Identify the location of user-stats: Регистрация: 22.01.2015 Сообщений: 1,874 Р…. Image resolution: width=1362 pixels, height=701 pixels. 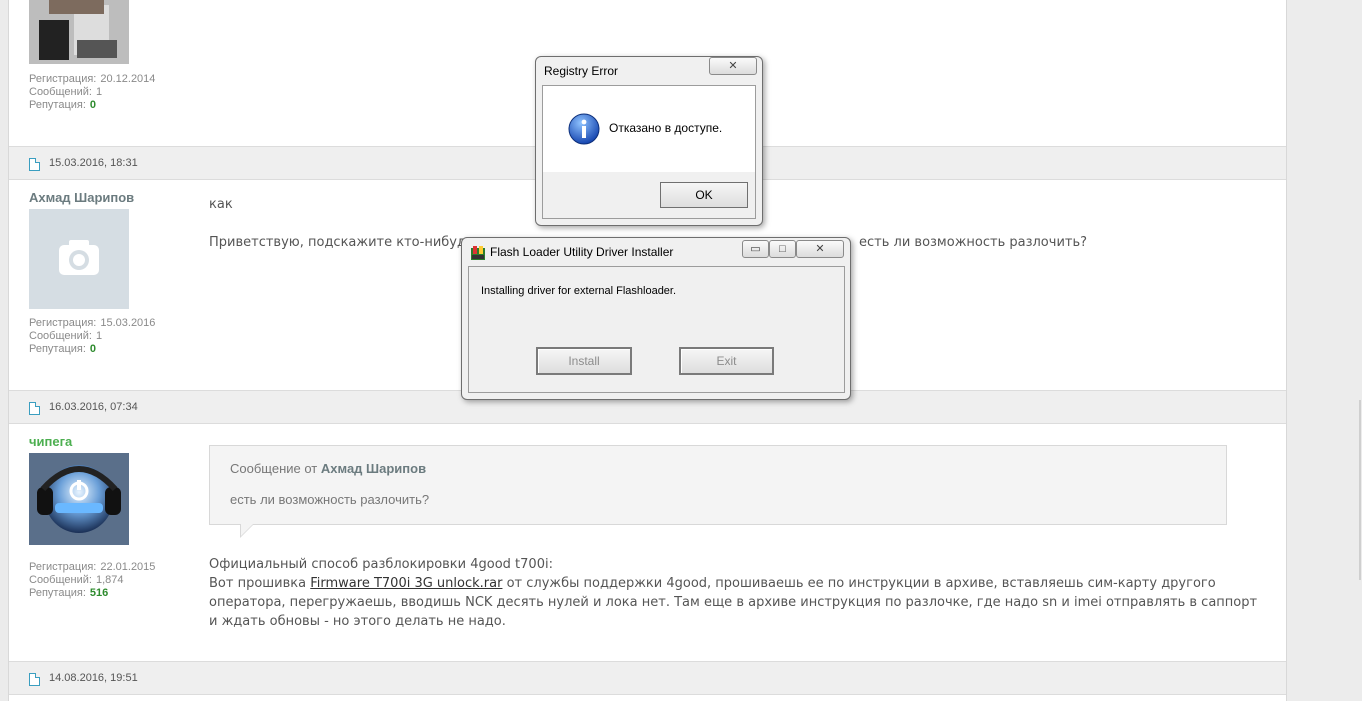
(92, 580).